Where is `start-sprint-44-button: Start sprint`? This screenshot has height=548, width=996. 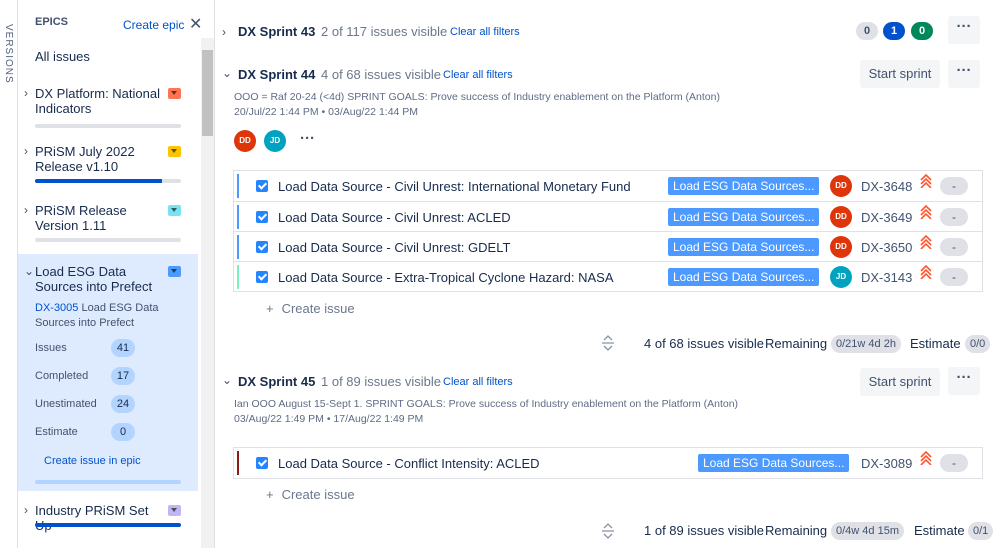
start-sprint-44-button: Start sprint is located at coordinates (900, 74).